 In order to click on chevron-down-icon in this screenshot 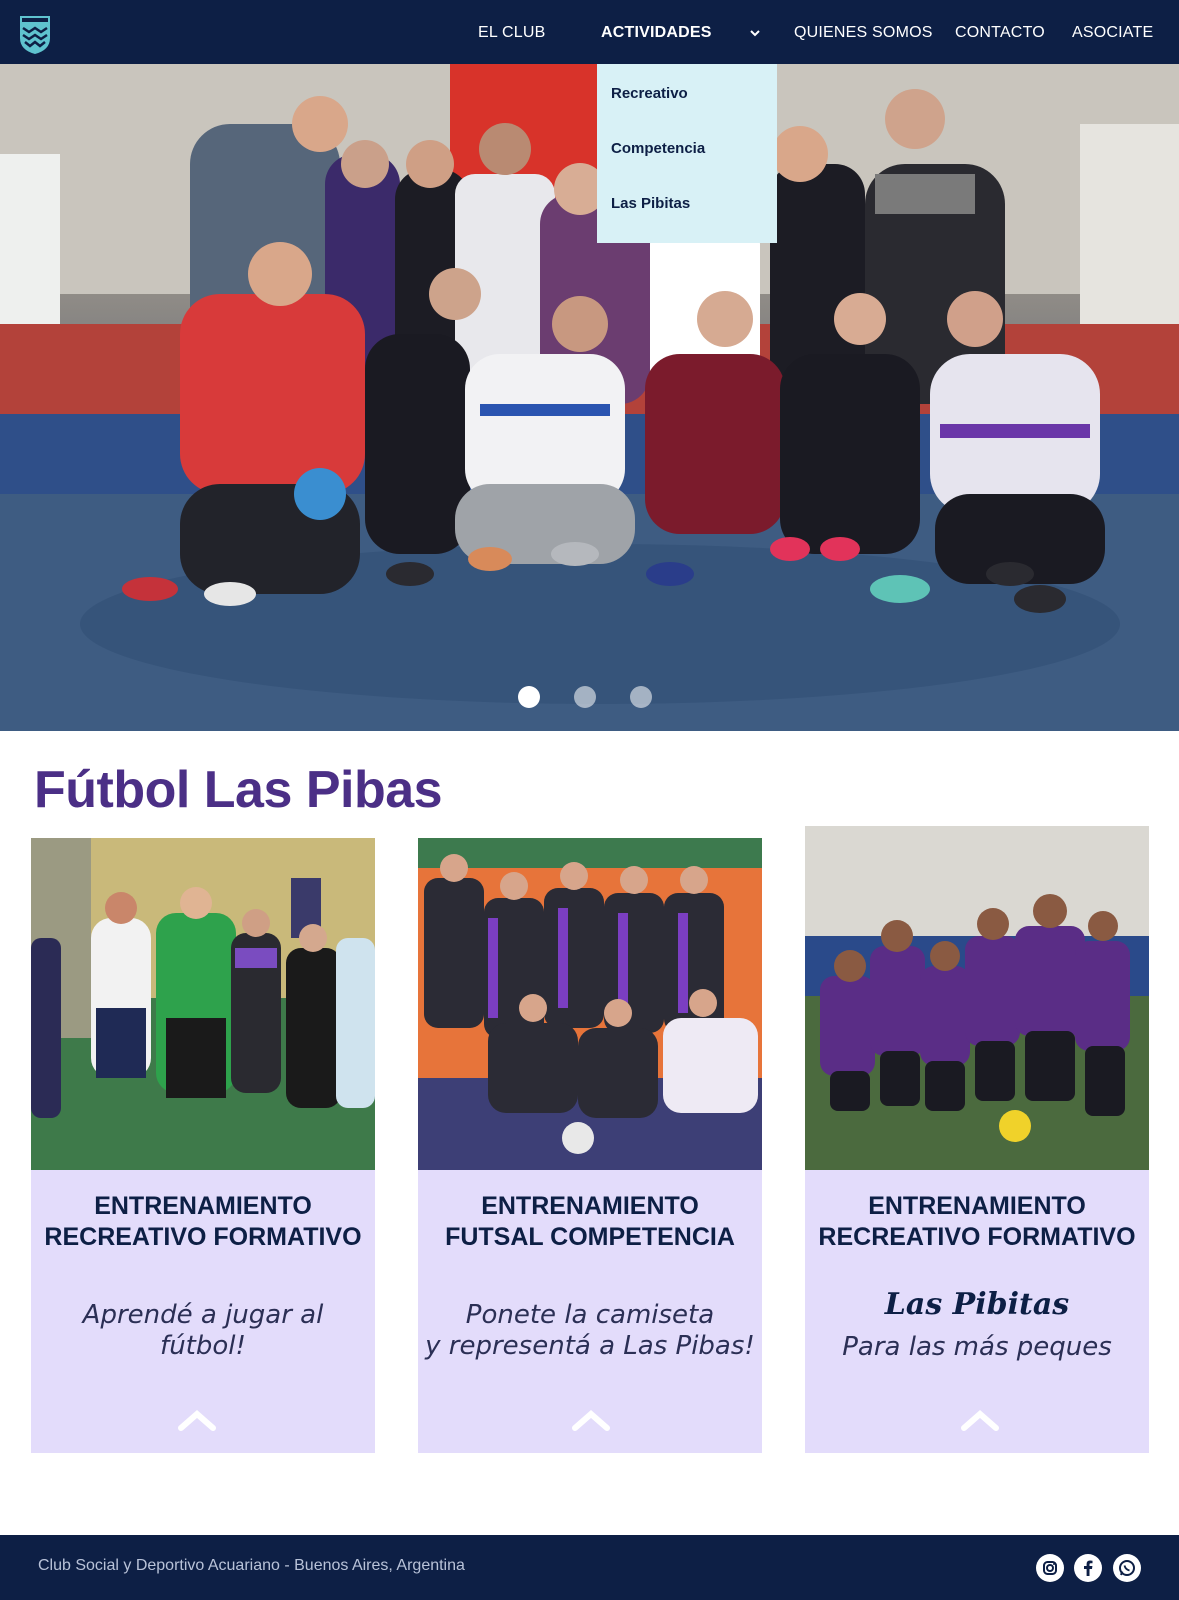, I will do `click(755, 33)`.